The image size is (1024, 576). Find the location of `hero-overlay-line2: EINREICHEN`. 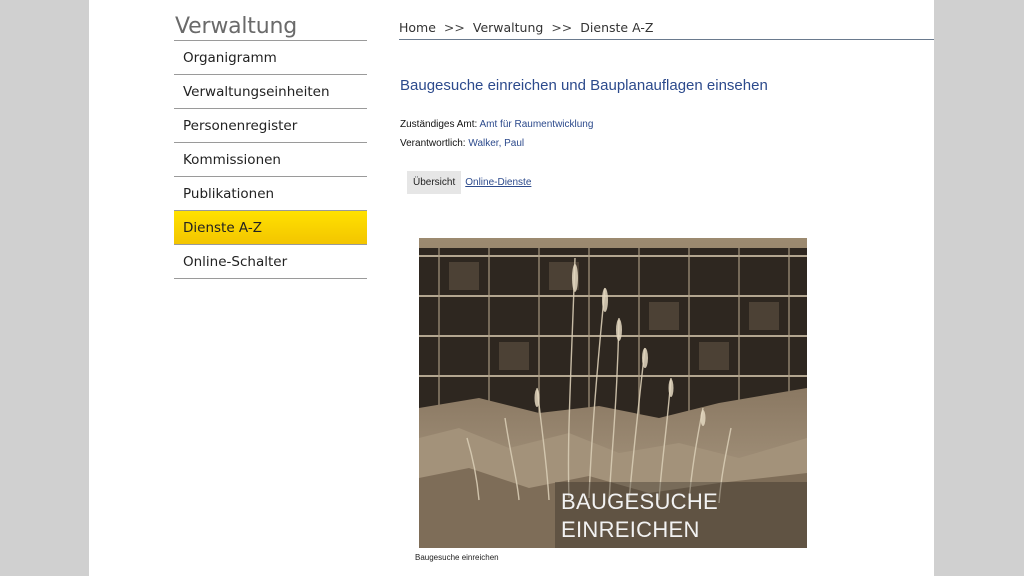

hero-overlay-line2: EINREICHEN is located at coordinates (630, 529).